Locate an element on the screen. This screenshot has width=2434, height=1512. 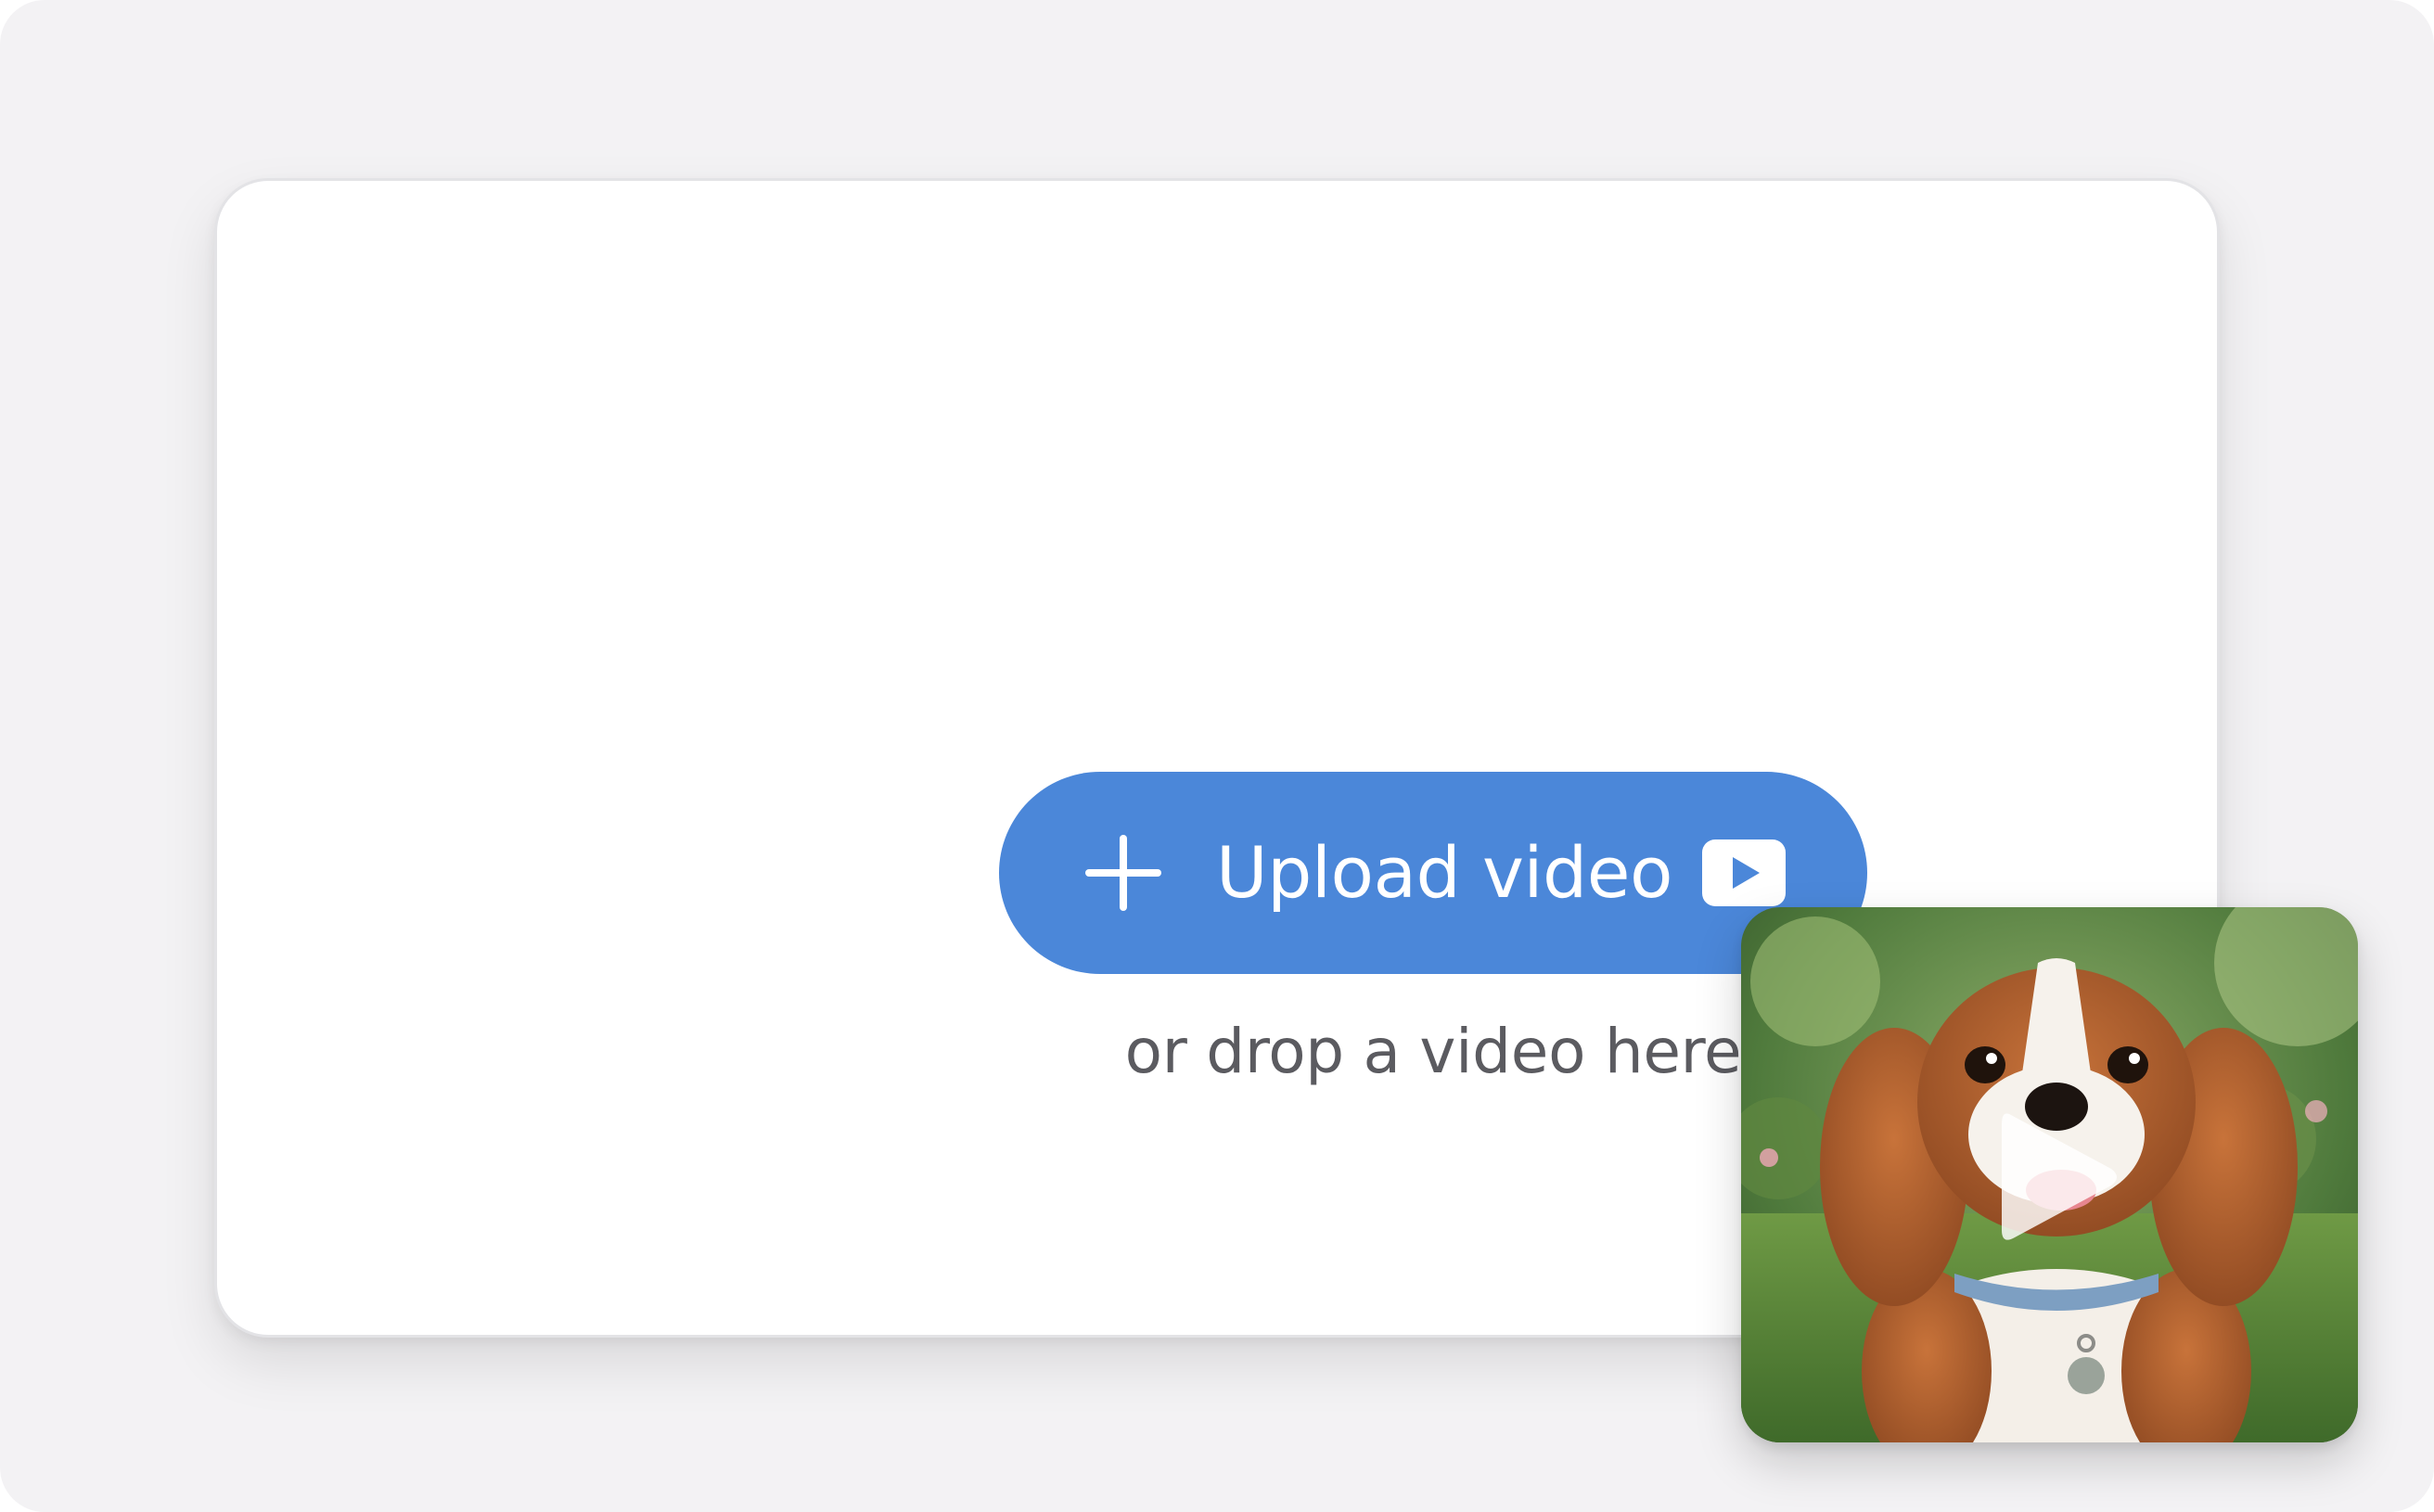
upload-video-button: Upload video is located at coordinates (1433, 873).